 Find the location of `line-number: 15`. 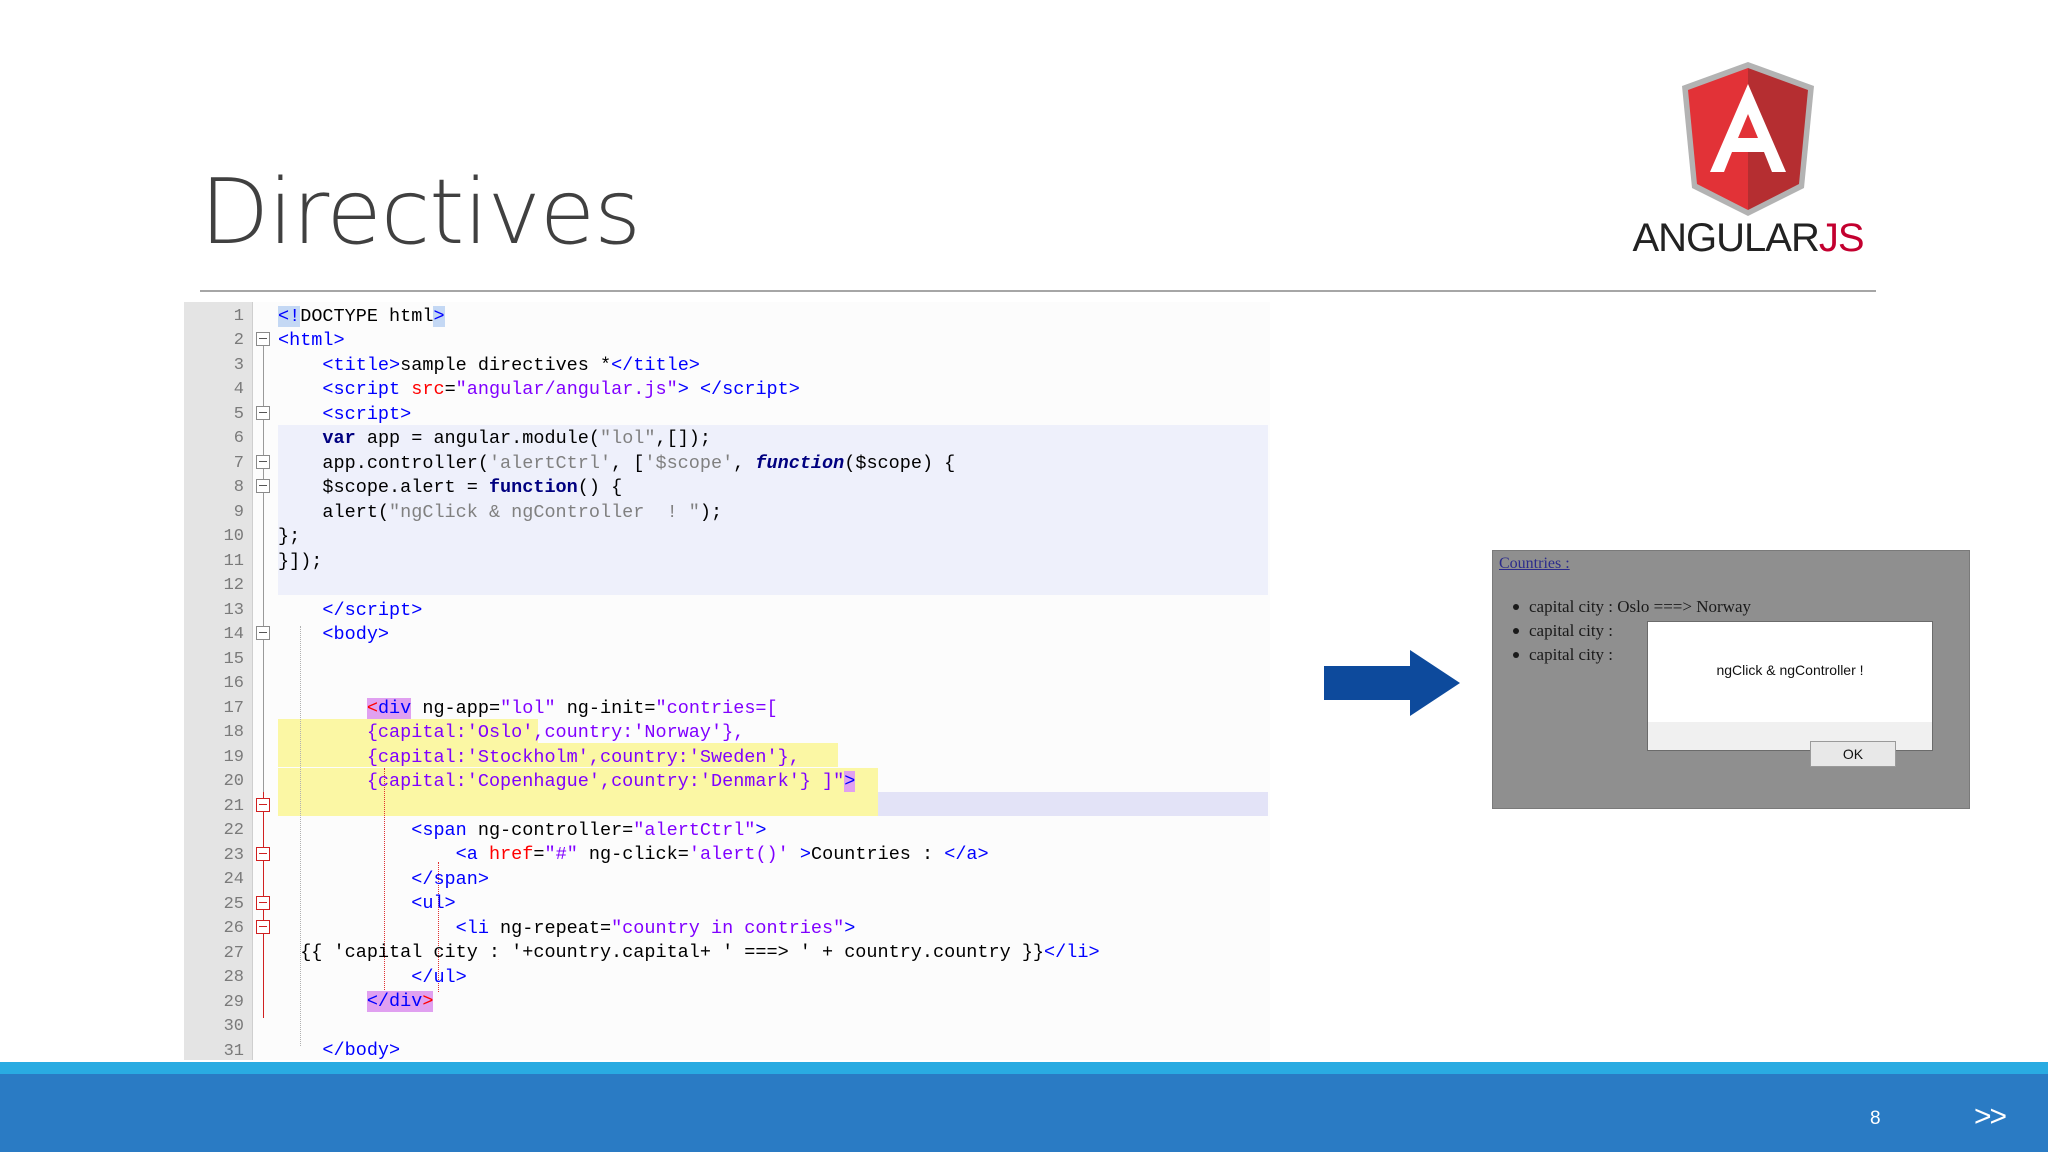

line-number: 15 is located at coordinates (233, 659).